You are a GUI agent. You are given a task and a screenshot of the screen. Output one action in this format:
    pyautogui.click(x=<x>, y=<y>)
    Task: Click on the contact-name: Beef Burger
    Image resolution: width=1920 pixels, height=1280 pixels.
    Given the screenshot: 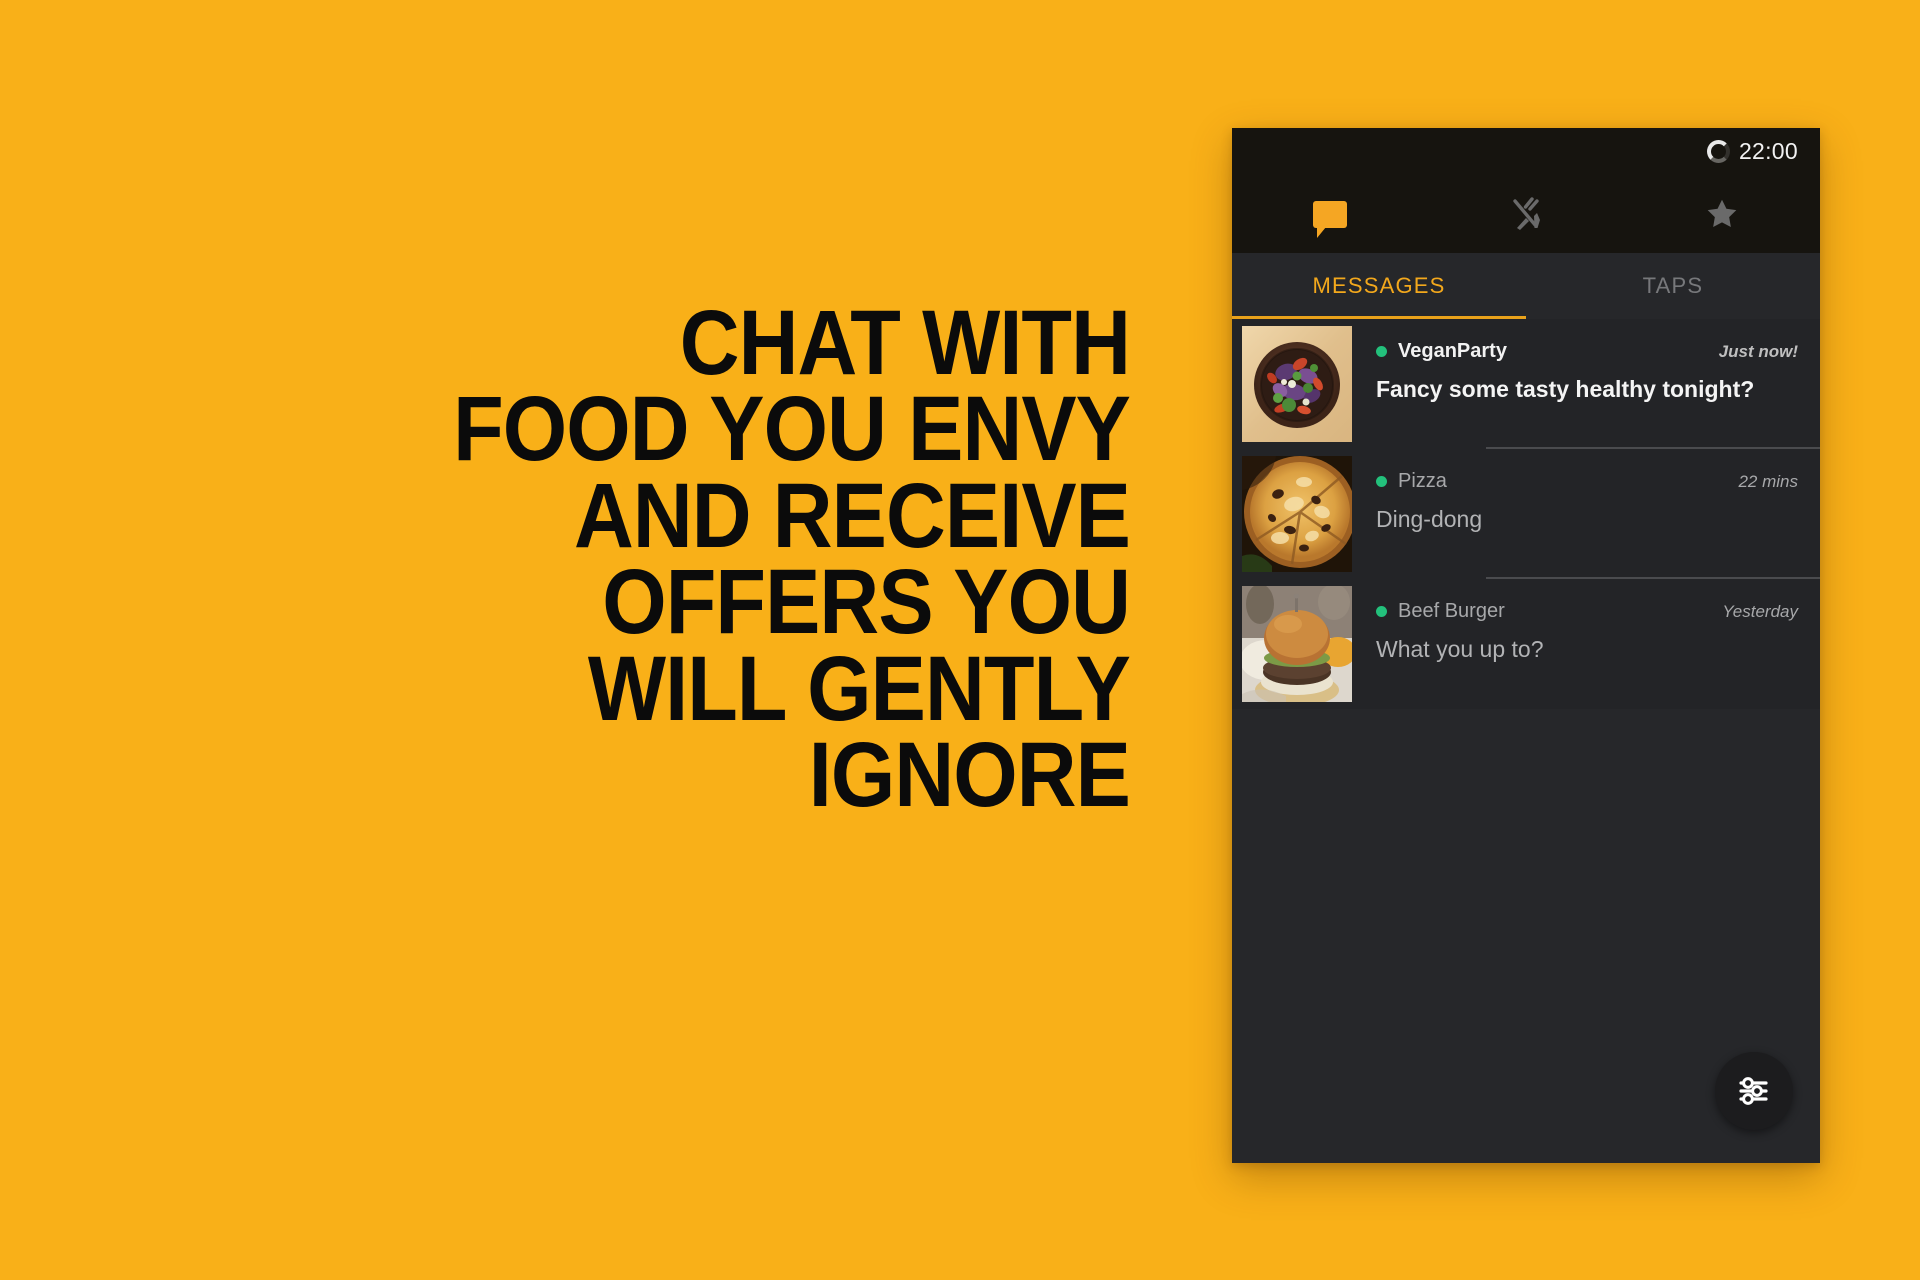 What is the action you would take?
    pyautogui.click(x=1451, y=611)
    